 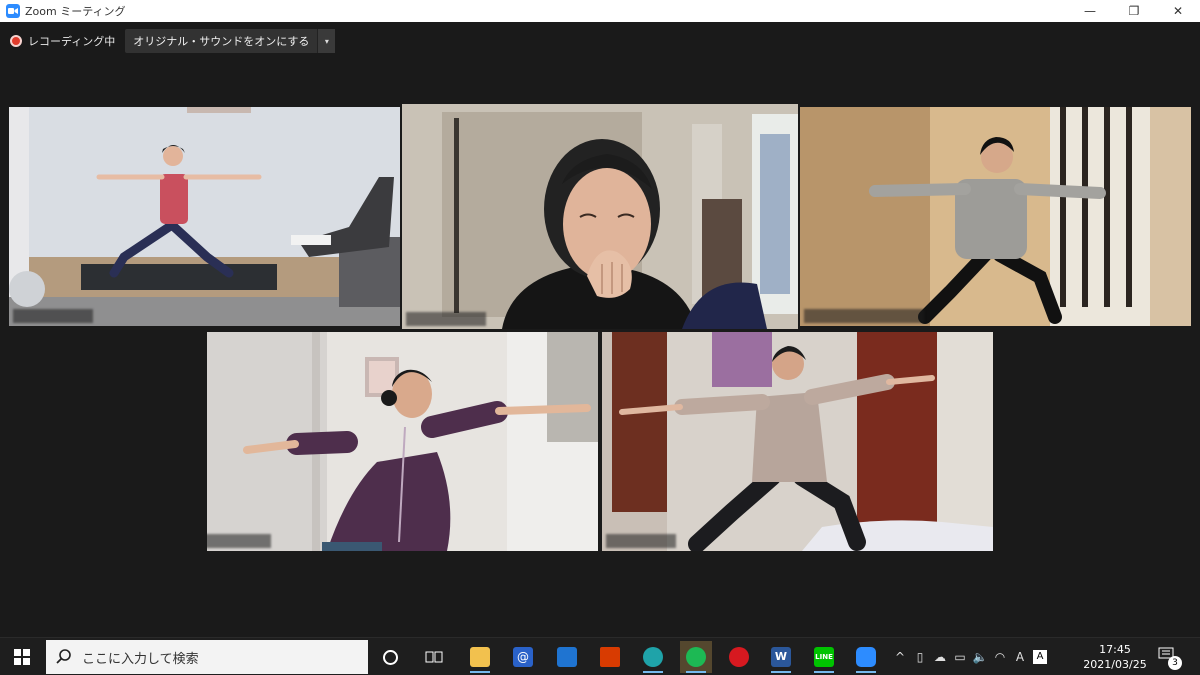 I want to click on wifi-icon: ◠, so click(x=1000, y=657).